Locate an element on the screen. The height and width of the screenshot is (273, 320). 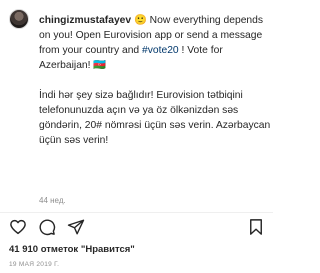
action-bar is located at coordinates (137, 228).